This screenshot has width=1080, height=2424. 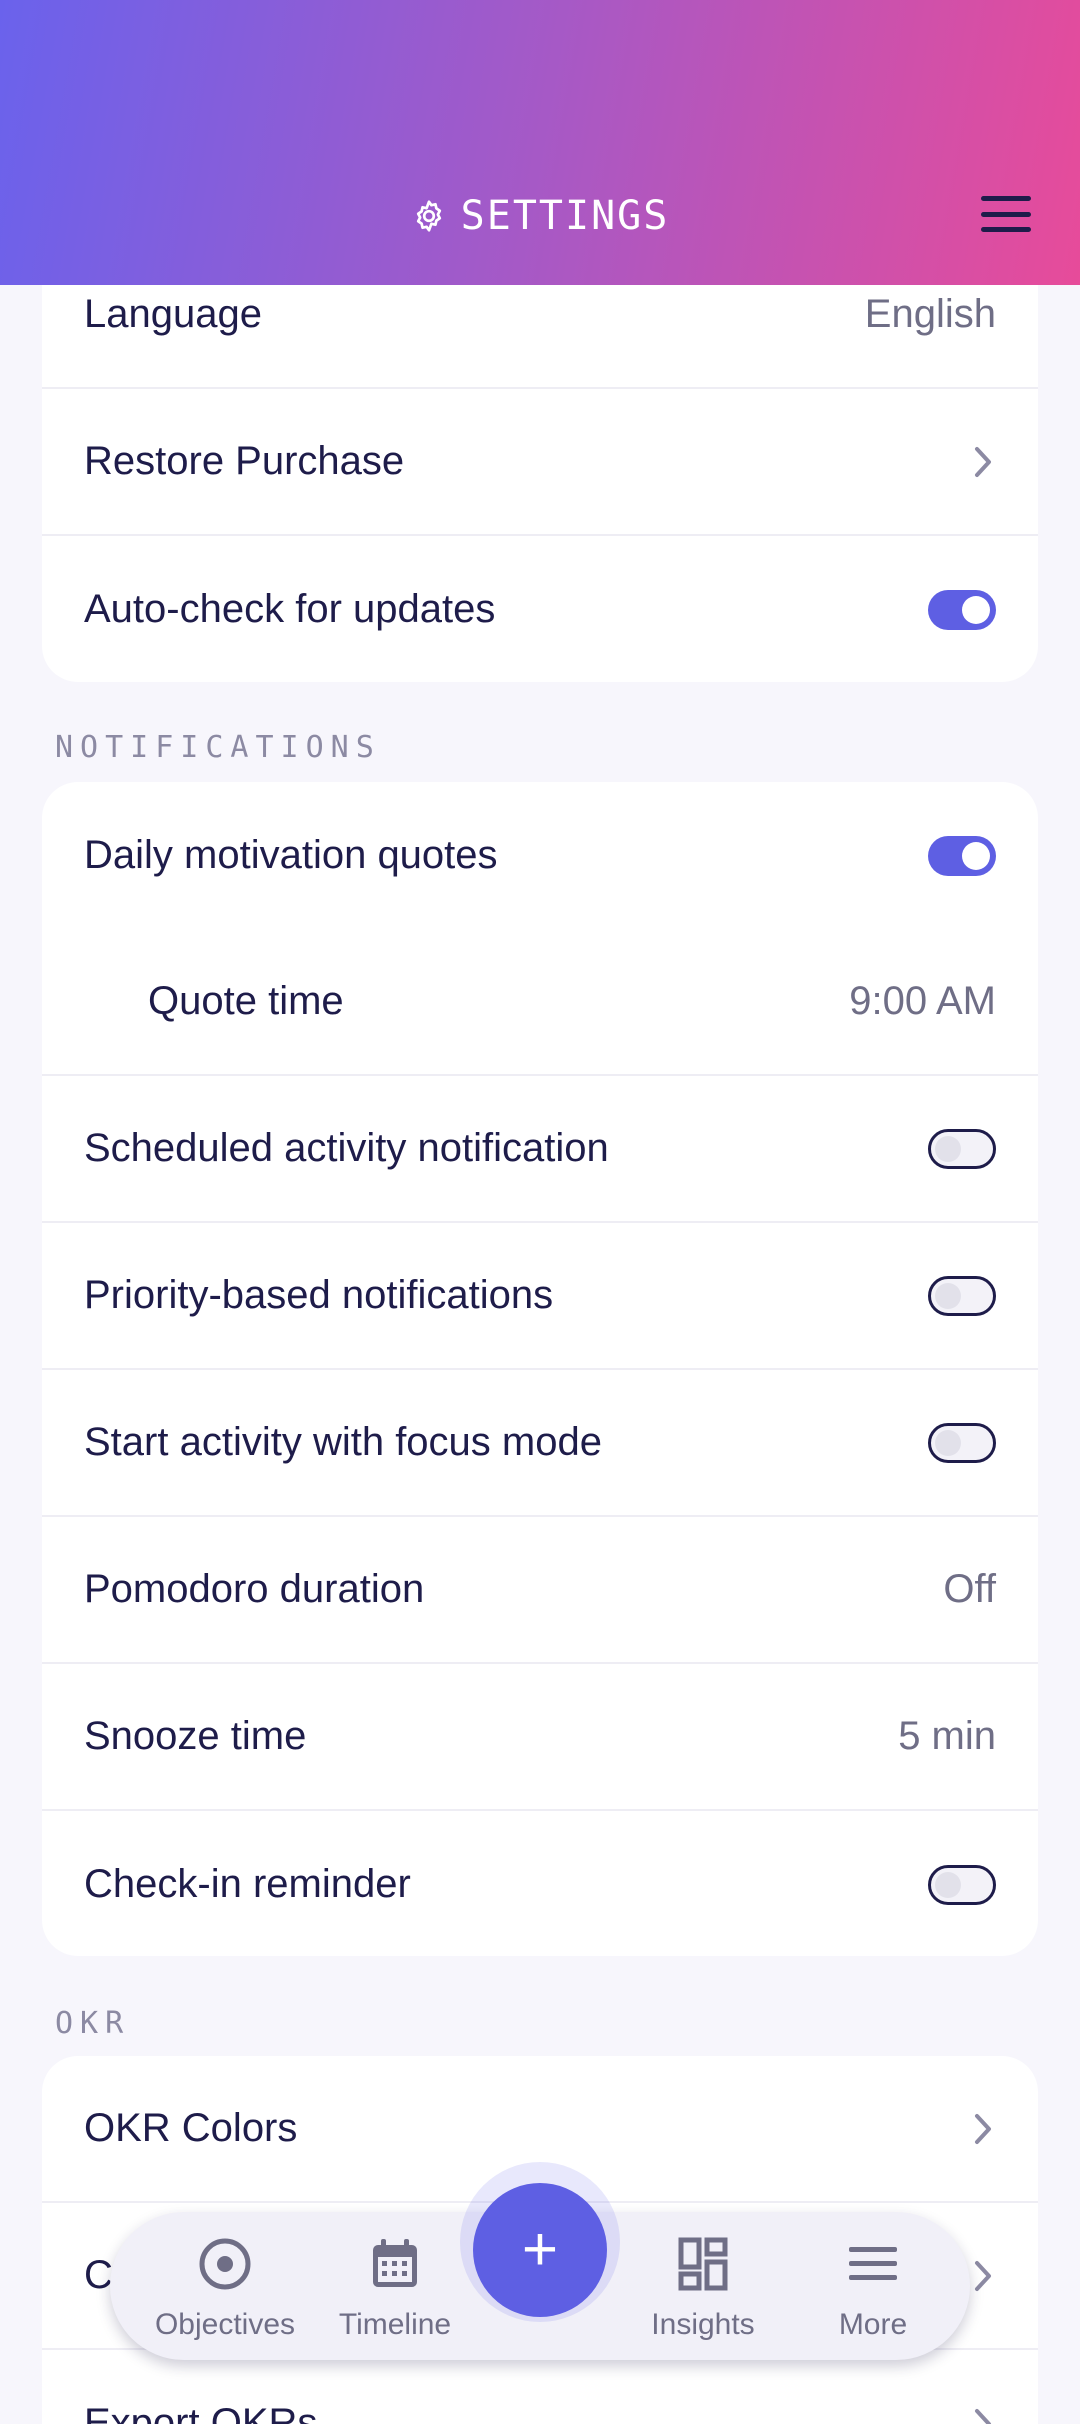 I want to click on focus-mode-label: Start activity with focus mode, so click(x=343, y=1442).